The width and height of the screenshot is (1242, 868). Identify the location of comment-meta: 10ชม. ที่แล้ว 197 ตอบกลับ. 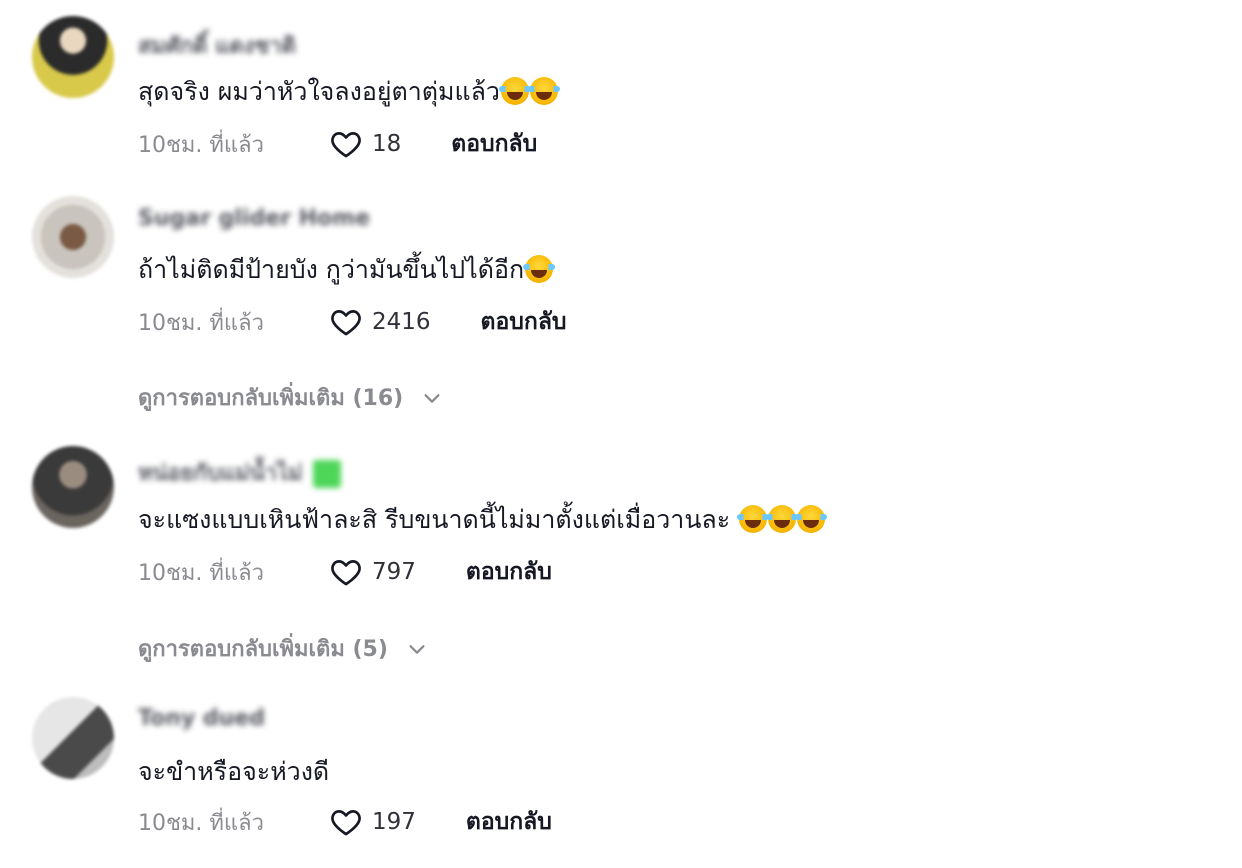
(345, 822).